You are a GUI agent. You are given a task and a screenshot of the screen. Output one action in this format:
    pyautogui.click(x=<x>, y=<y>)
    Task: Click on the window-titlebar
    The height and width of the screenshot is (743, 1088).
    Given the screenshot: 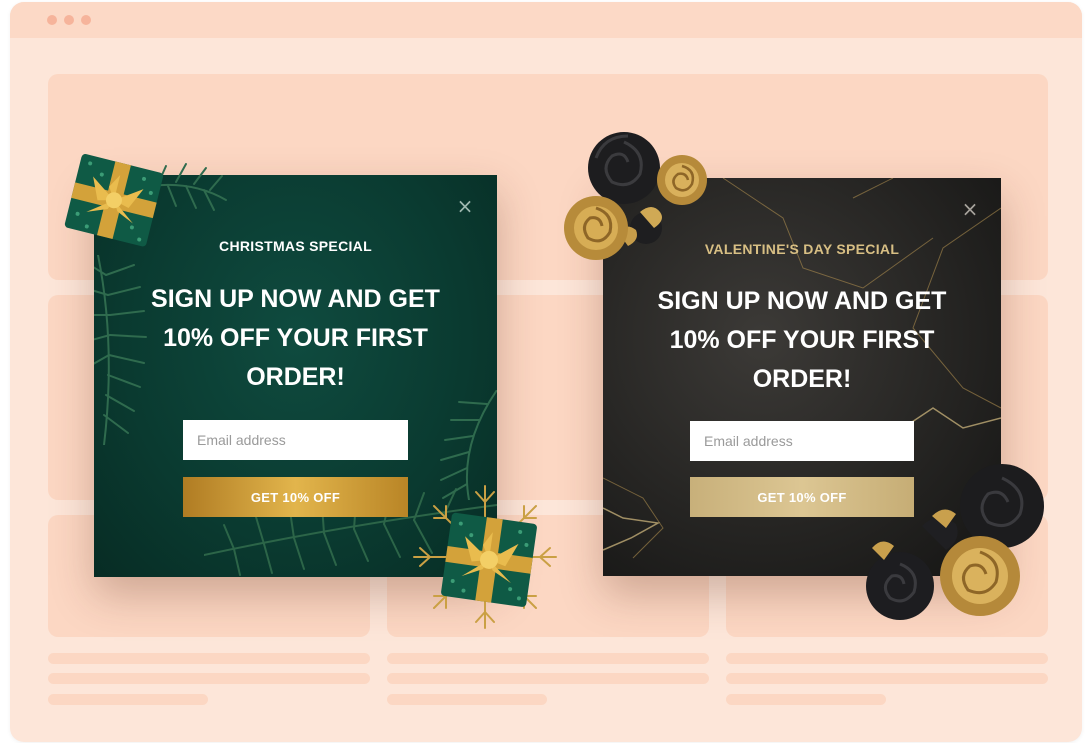 What is the action you would take?
    pyautogui.click(x=546, y=20)
    